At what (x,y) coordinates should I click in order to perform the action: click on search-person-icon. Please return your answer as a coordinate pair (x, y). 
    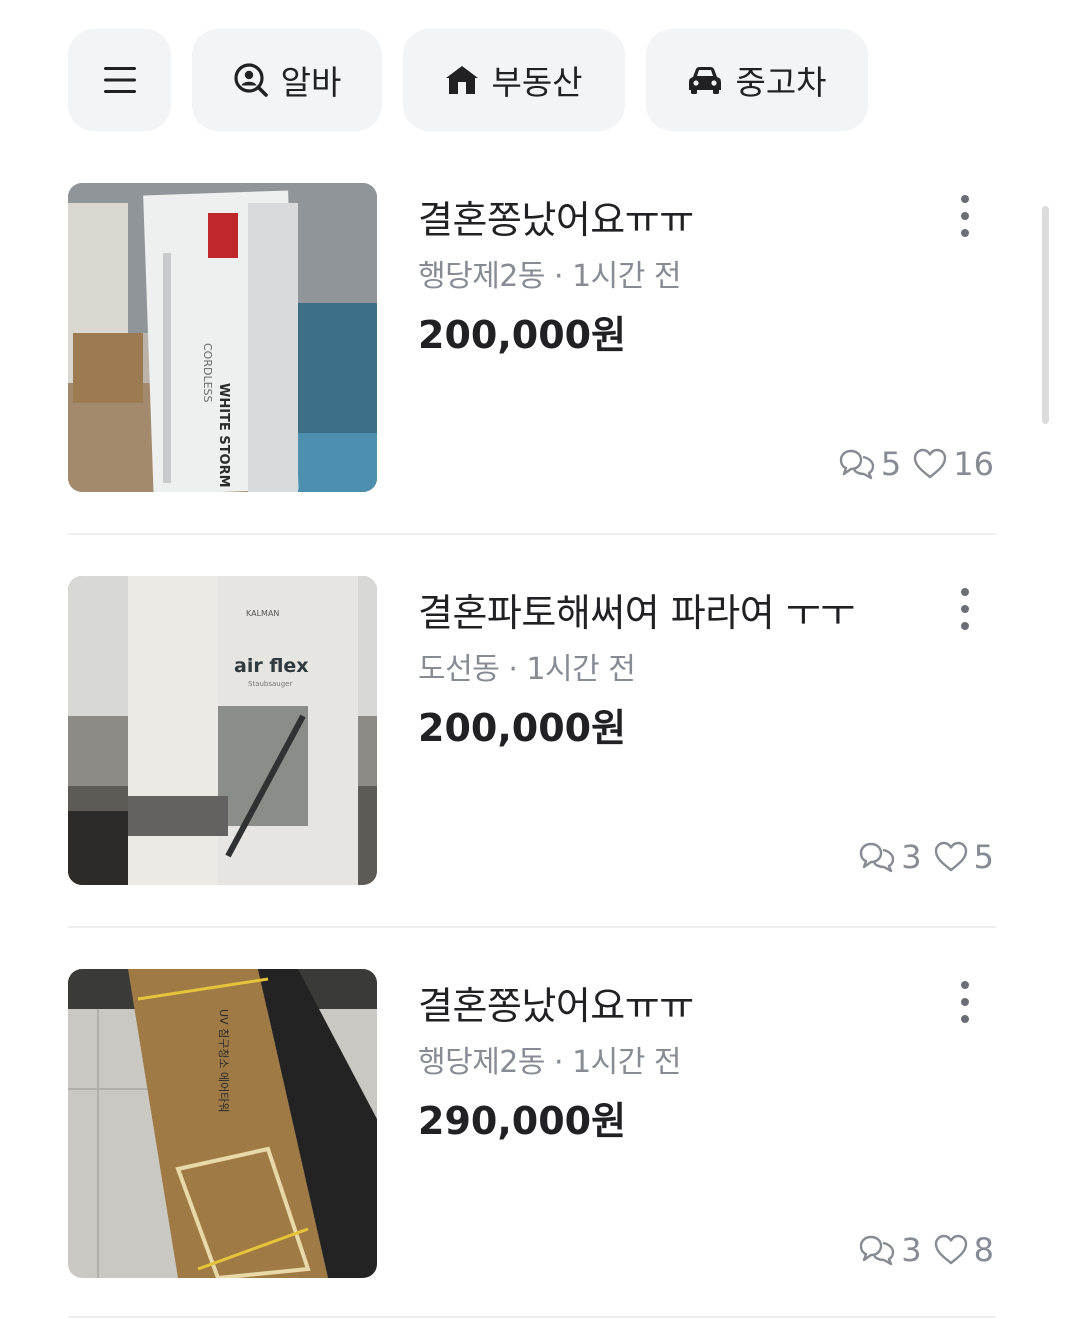
    Looking at the image, I should click on (251, 80).